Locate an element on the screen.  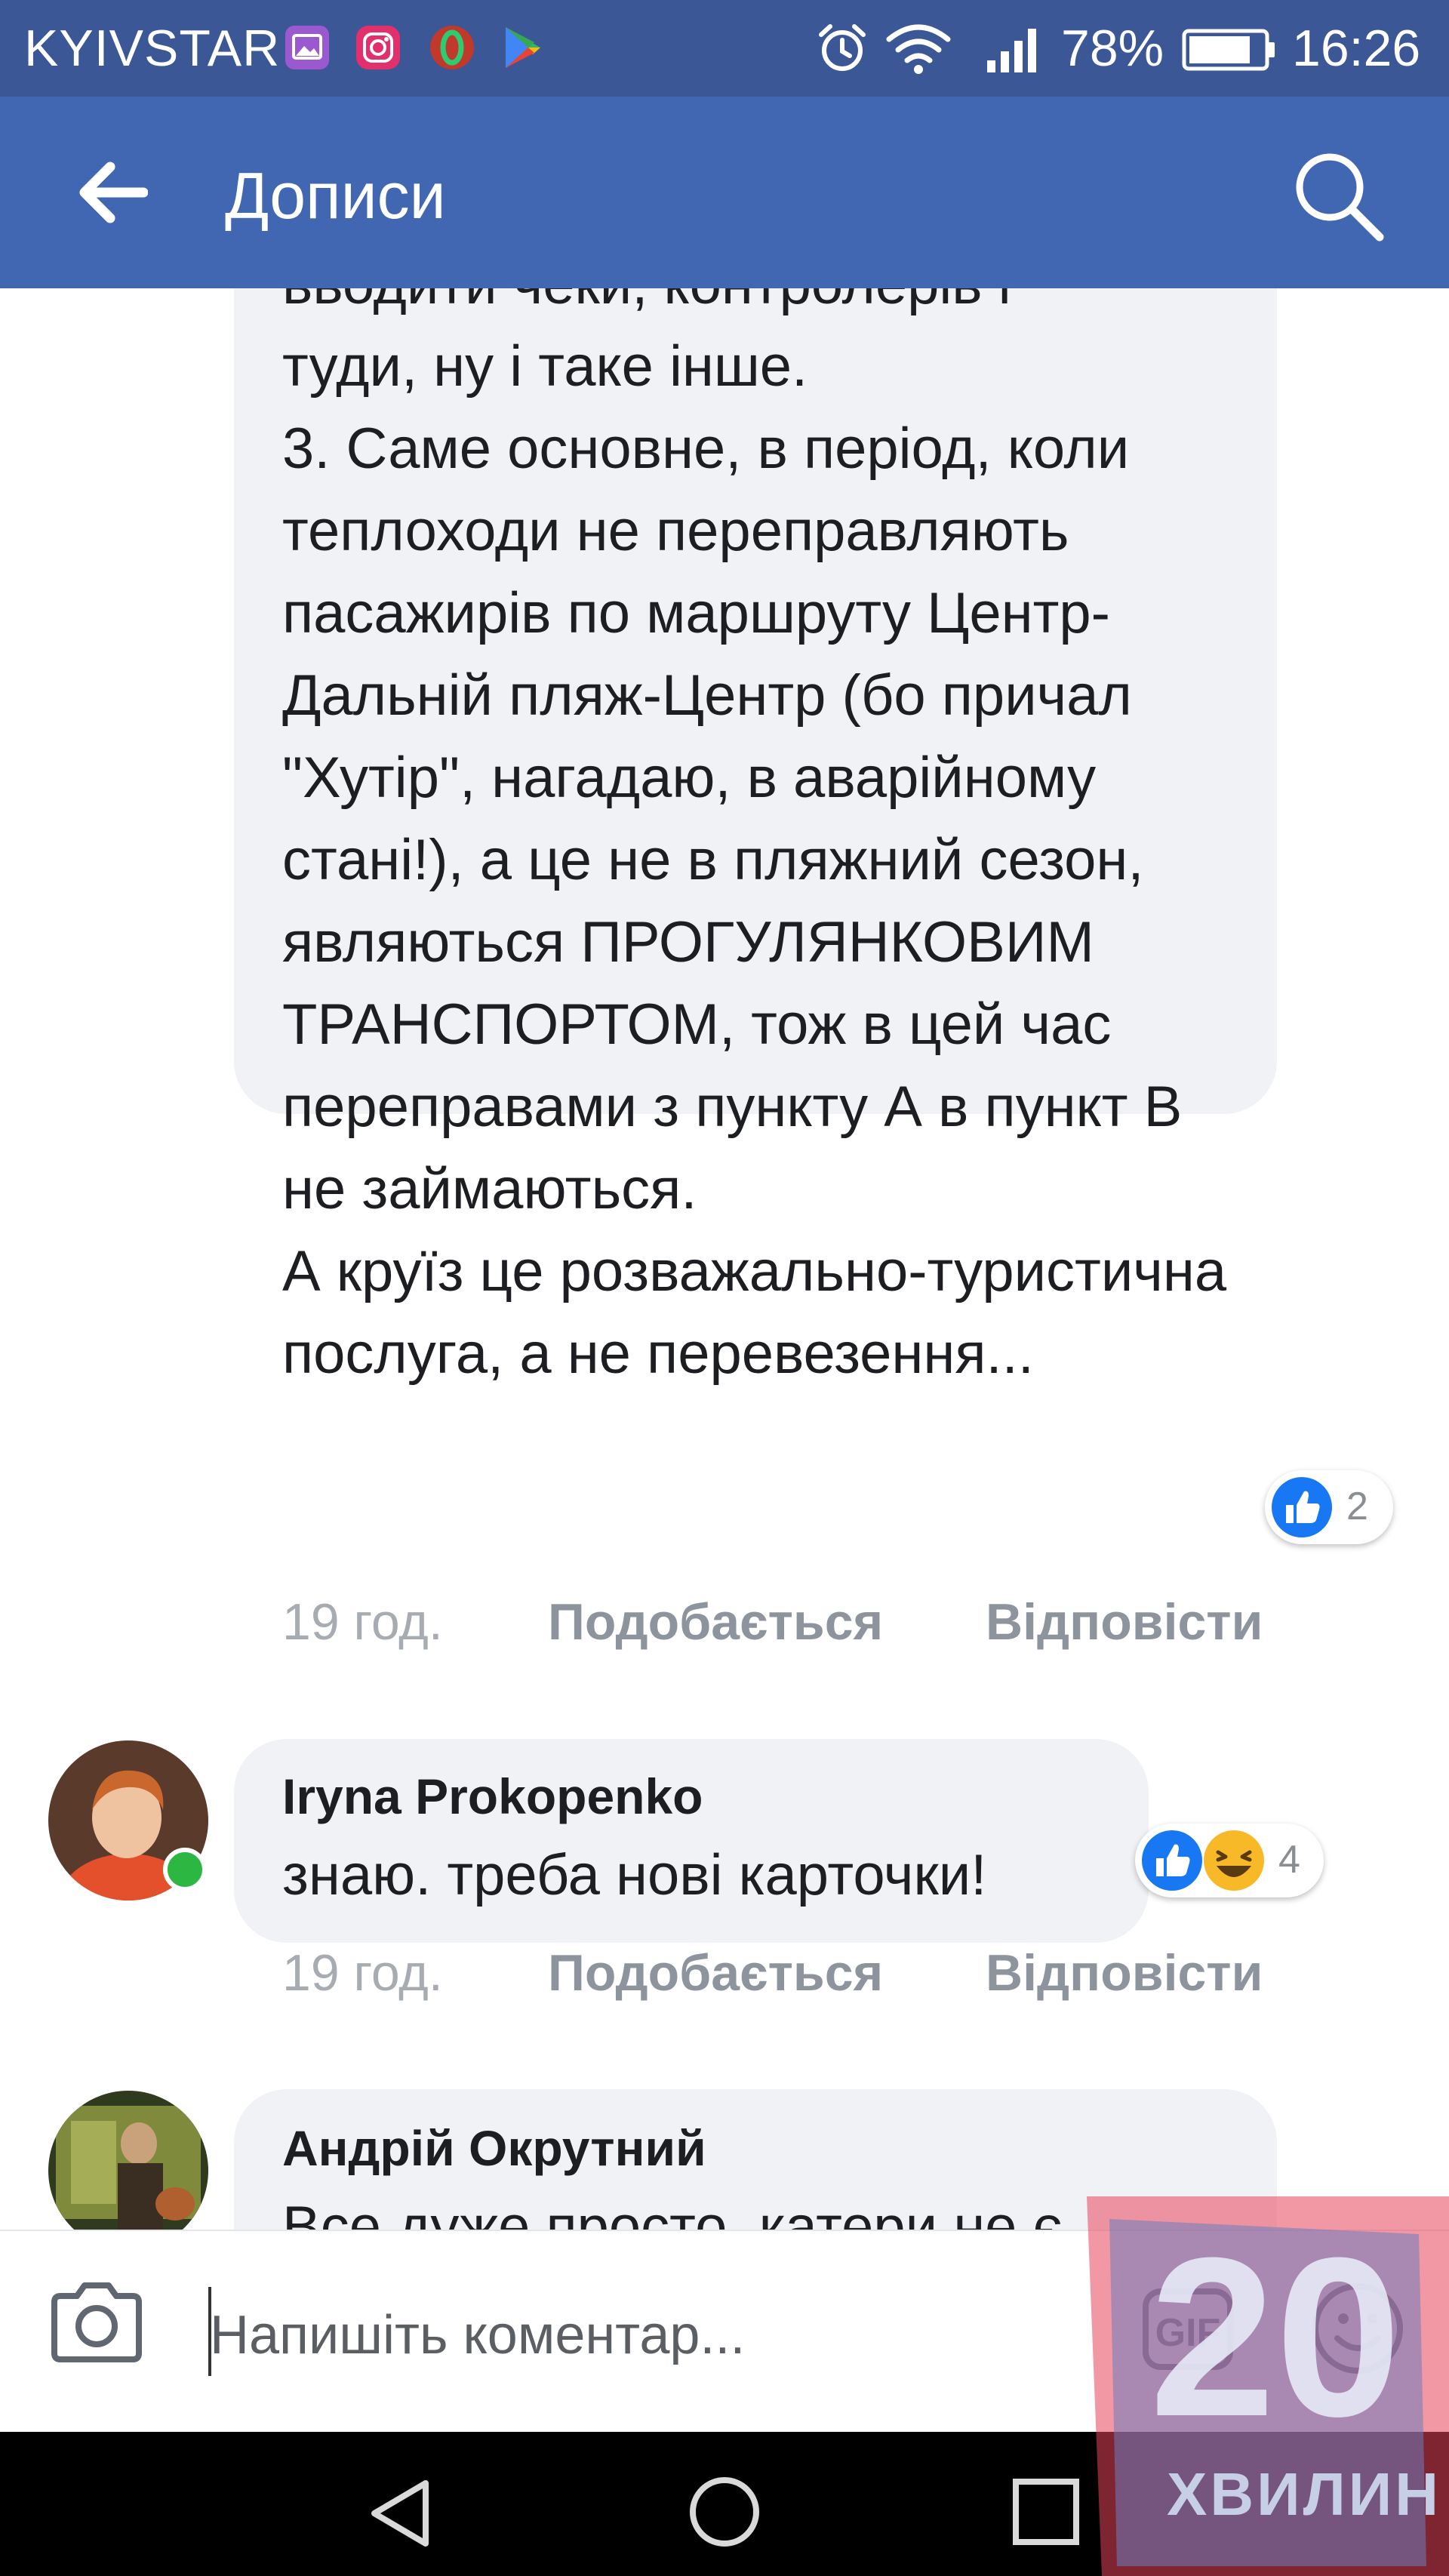
reaction-count: 2 is located at coordinates (1357, 1506).